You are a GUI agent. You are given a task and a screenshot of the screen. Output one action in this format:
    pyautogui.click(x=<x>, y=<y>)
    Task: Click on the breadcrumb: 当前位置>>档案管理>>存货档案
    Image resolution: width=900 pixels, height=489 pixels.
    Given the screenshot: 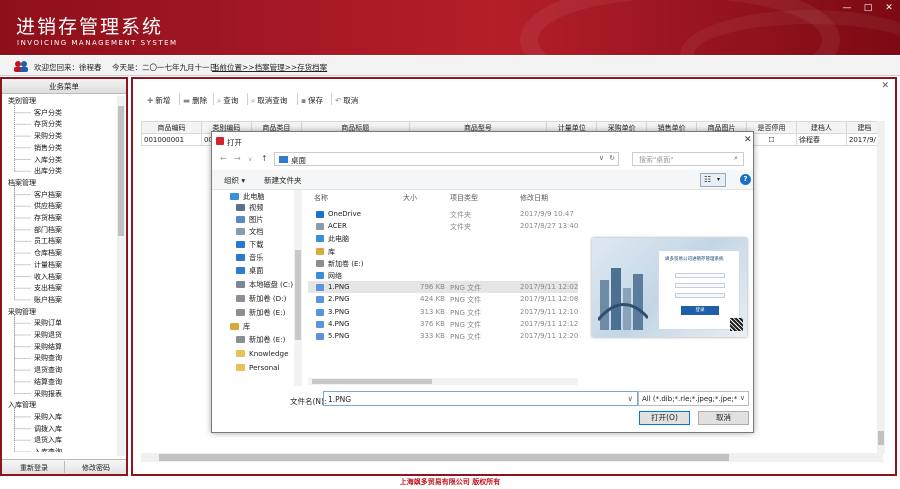 What is the action you would take?
    pyautogui.click(x=269, y=67)
    